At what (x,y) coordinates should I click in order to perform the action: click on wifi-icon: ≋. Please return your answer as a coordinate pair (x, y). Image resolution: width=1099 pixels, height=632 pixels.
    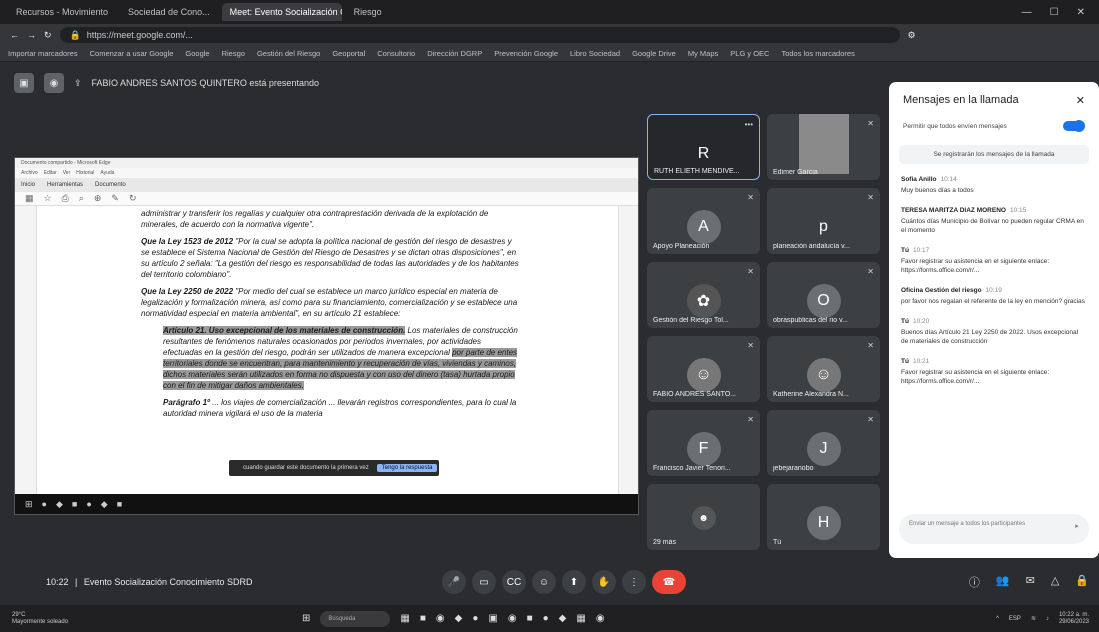
    Looking at the image, I should click on (1033, 618).